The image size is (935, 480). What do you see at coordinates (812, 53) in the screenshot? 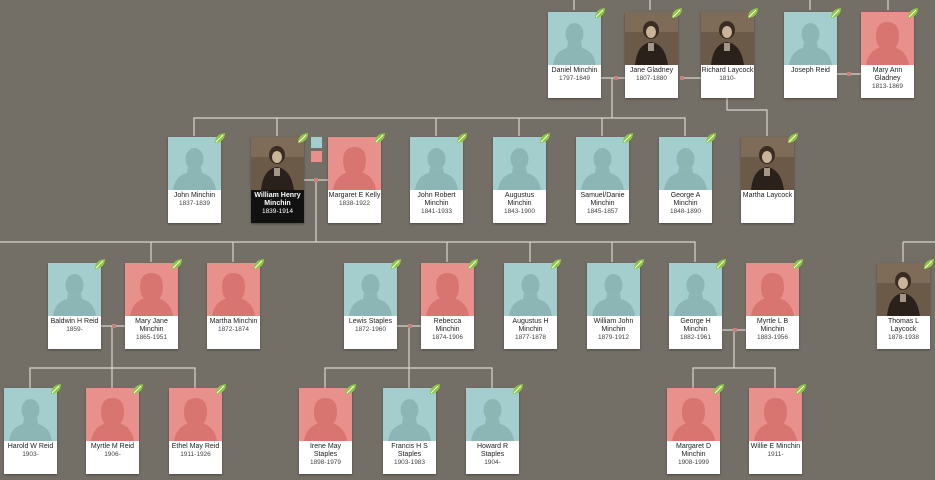
I see `person-card-joseph-reid: Joseph Reid` at bounding box center [812, 53].